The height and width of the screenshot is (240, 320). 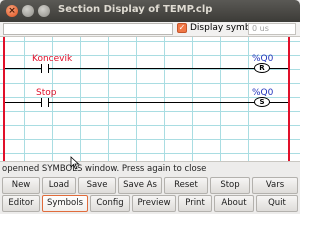 I want to click on stop-button: Stop, so click(x=230, y=185).